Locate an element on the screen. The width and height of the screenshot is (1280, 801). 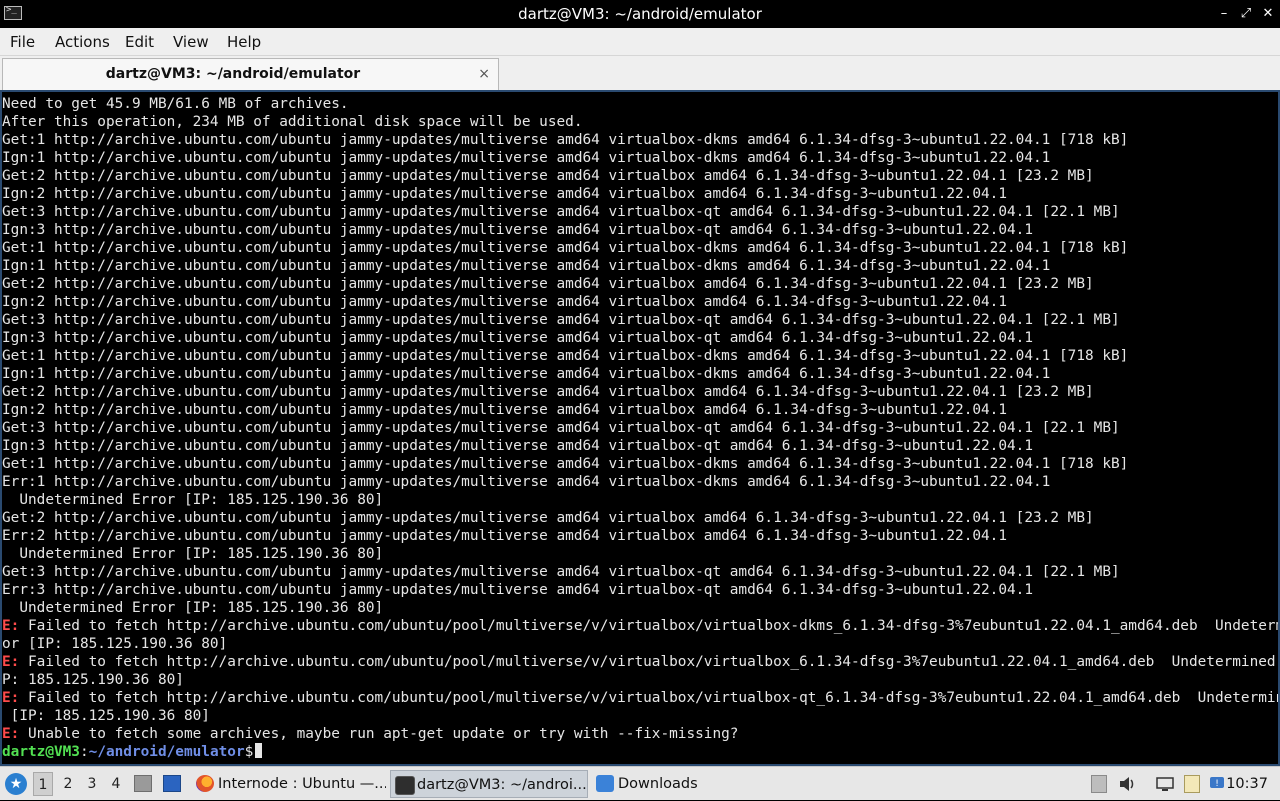
menu-bar: File Actions Edit View Help is located at coordinates (640, 42).